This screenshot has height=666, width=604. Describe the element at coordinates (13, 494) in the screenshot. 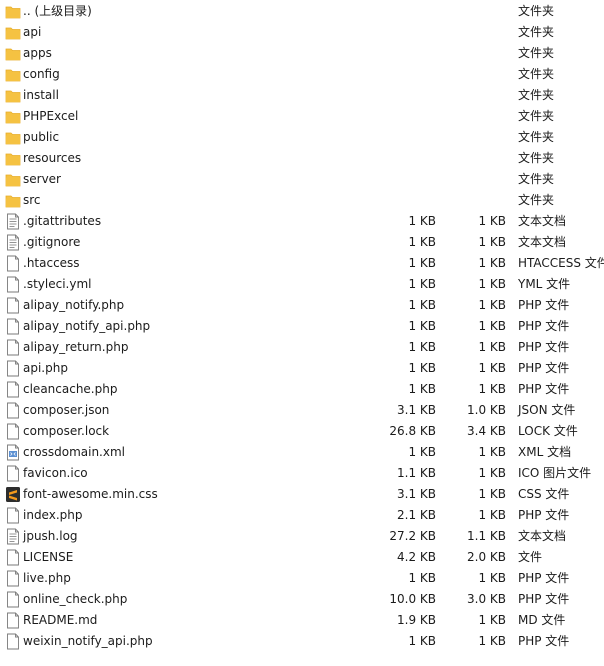

I see `sublime-icon` at that location.